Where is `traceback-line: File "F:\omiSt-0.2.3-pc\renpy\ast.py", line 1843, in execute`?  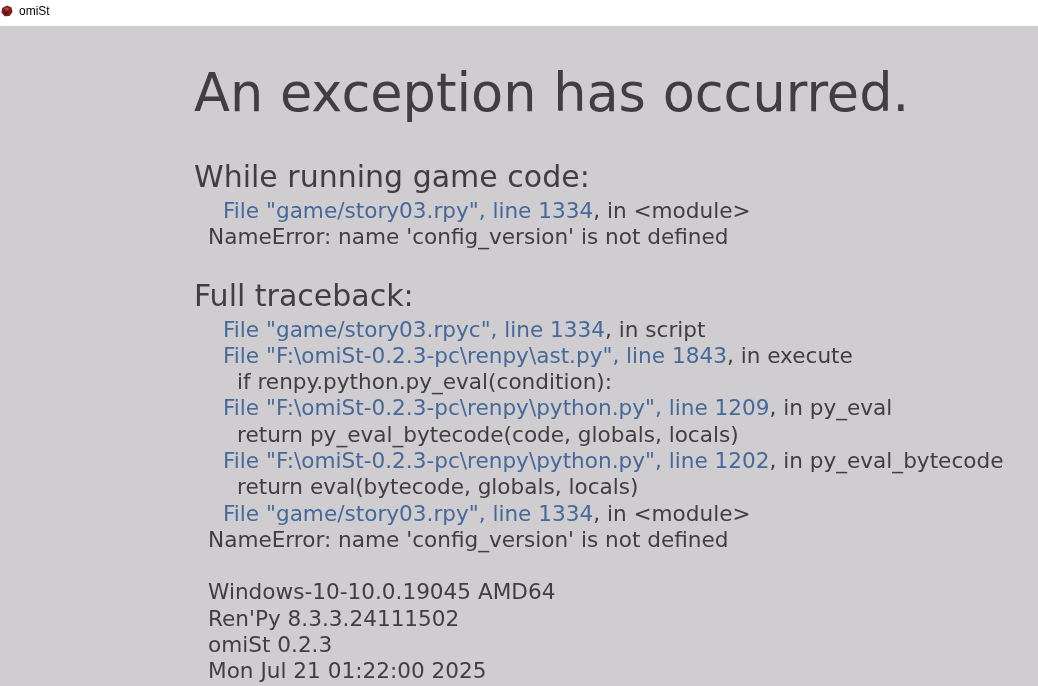
traceback-line: File "F:\omiSt-0.2.3-pc\renpy\ast.py", line 1843, in execute is located at coordinates (538, 356).